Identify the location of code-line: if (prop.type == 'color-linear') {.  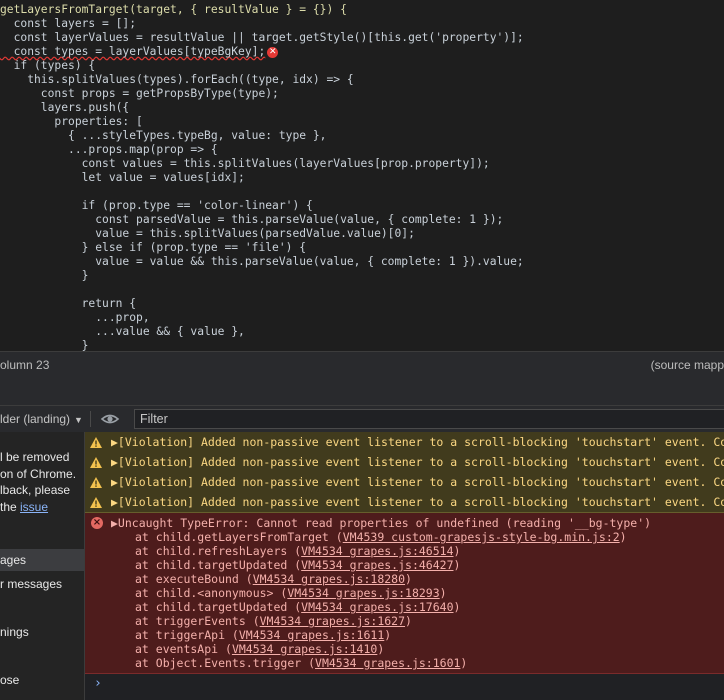
(156, 205).